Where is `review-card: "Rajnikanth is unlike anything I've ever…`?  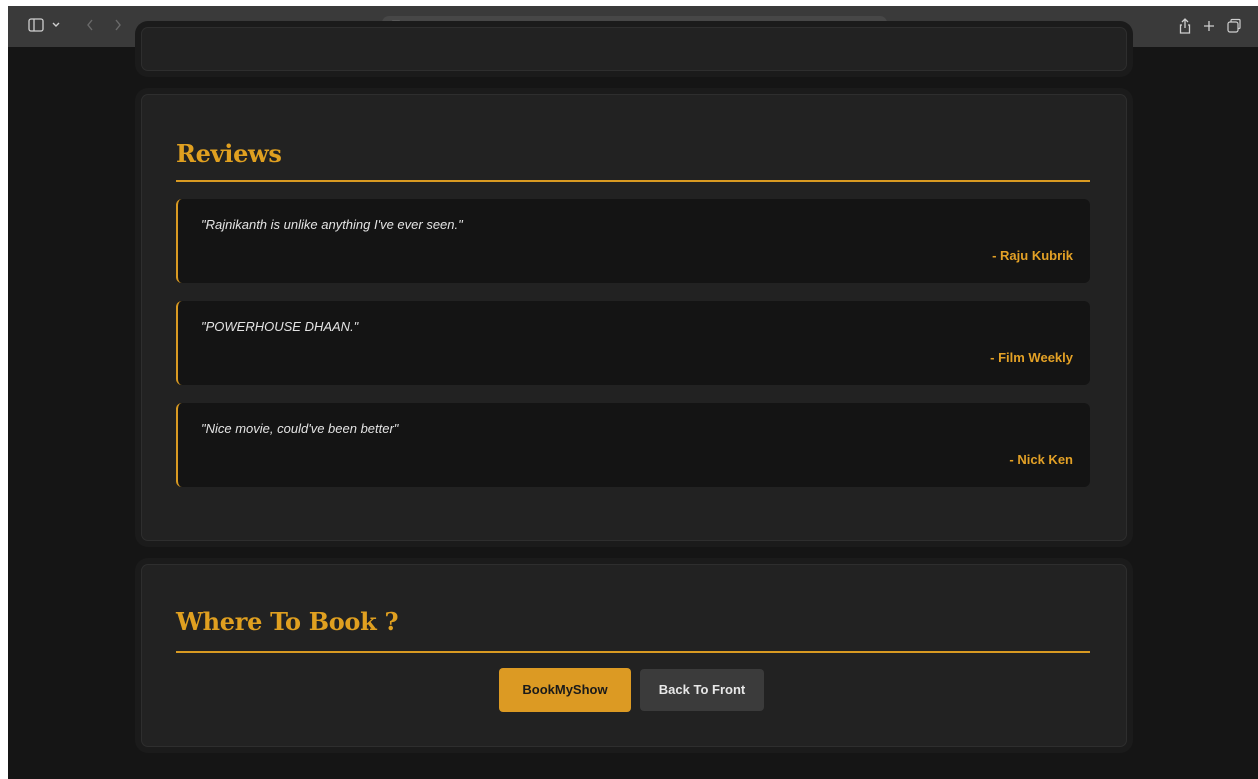 review-card: "Rajnikanth is unlike anything I've ever… is located at coordinates (633, 241).